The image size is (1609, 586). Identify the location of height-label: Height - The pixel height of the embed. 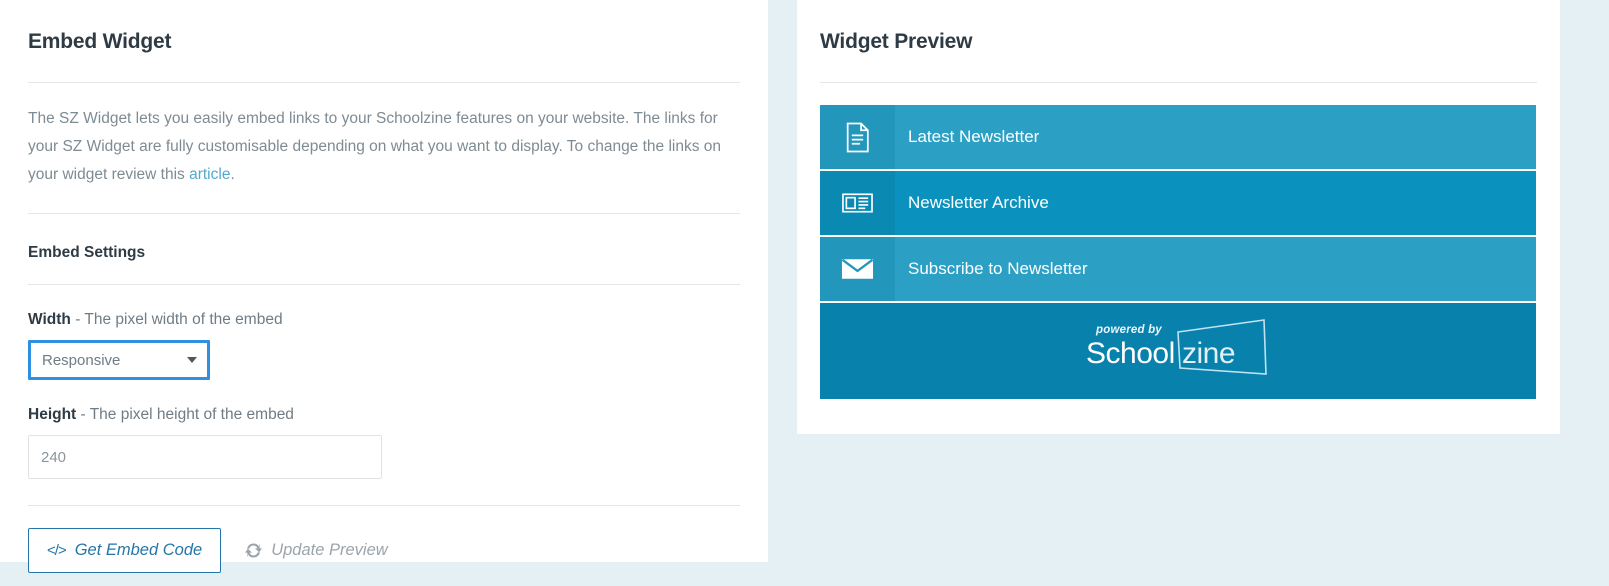
(384, 415).